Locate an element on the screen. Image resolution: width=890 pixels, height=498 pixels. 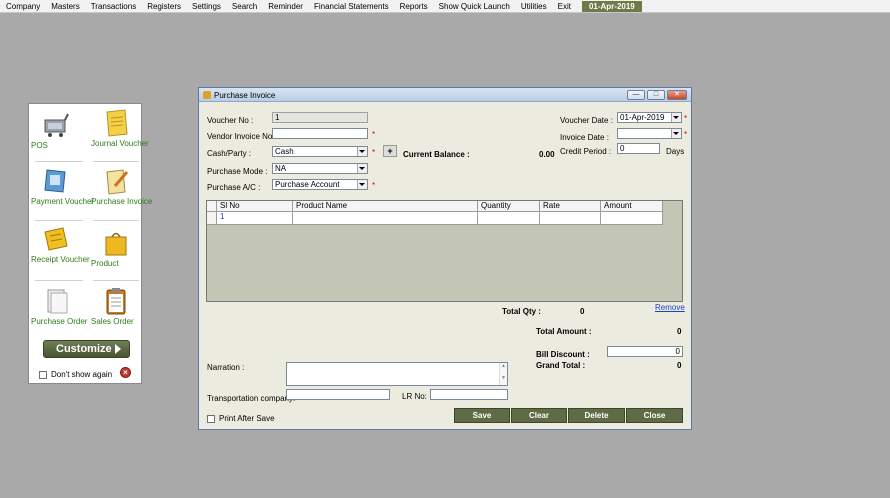
title-bar: Purchase Invoice — □ ✕ is located at coordinates (445, 95).